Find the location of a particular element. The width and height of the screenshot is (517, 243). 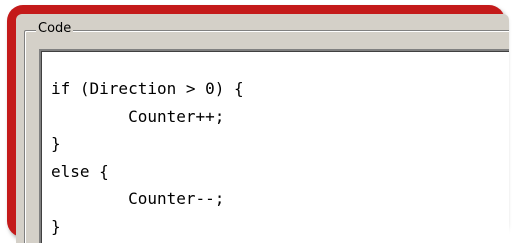

code-line: if (Direction > 0) { is located at coordinates (147, 88).